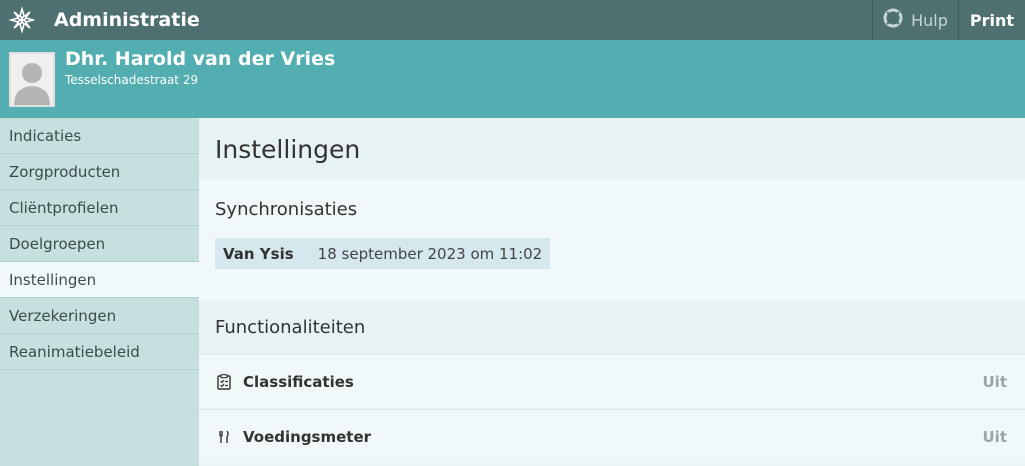  Describe the element at coordinates (286, 209) in the screenshot. I see `sync-heading: Synchronisaties` at that location.